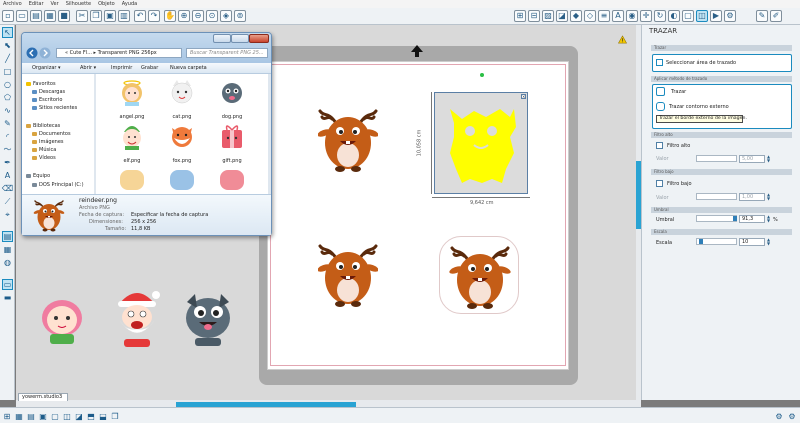 The width and height of the screenshot is (800, 423). I want to click on redo-icon: ↷, so click(154, 16).